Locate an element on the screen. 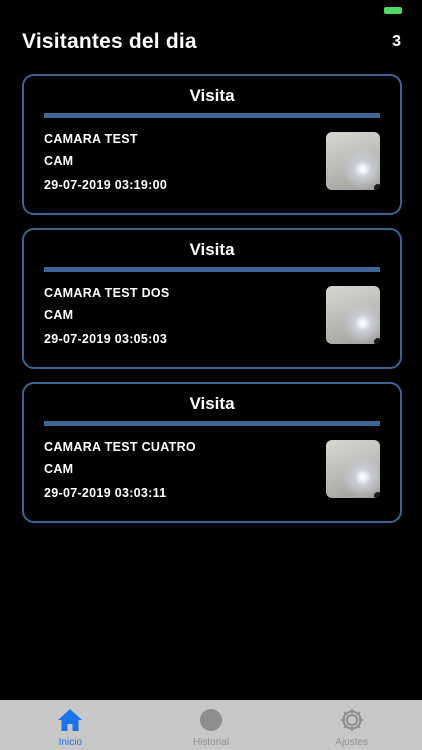 The image size is (422, 750). tab-ajustes: Ajustes is located at coordinates (351, 725).